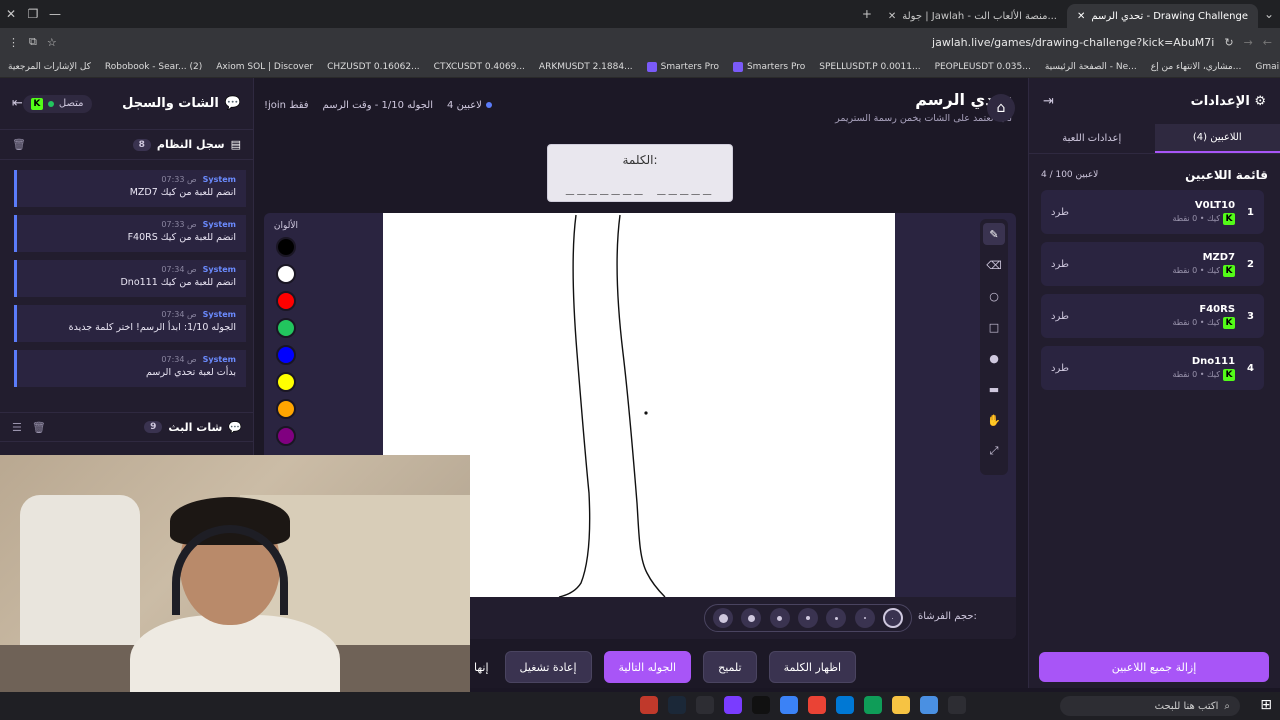 The width and height of the screenshot is (1280, 720). Describe the element at coordinates (219, 269) in the screenshot. I see `message-author: System` at that location.